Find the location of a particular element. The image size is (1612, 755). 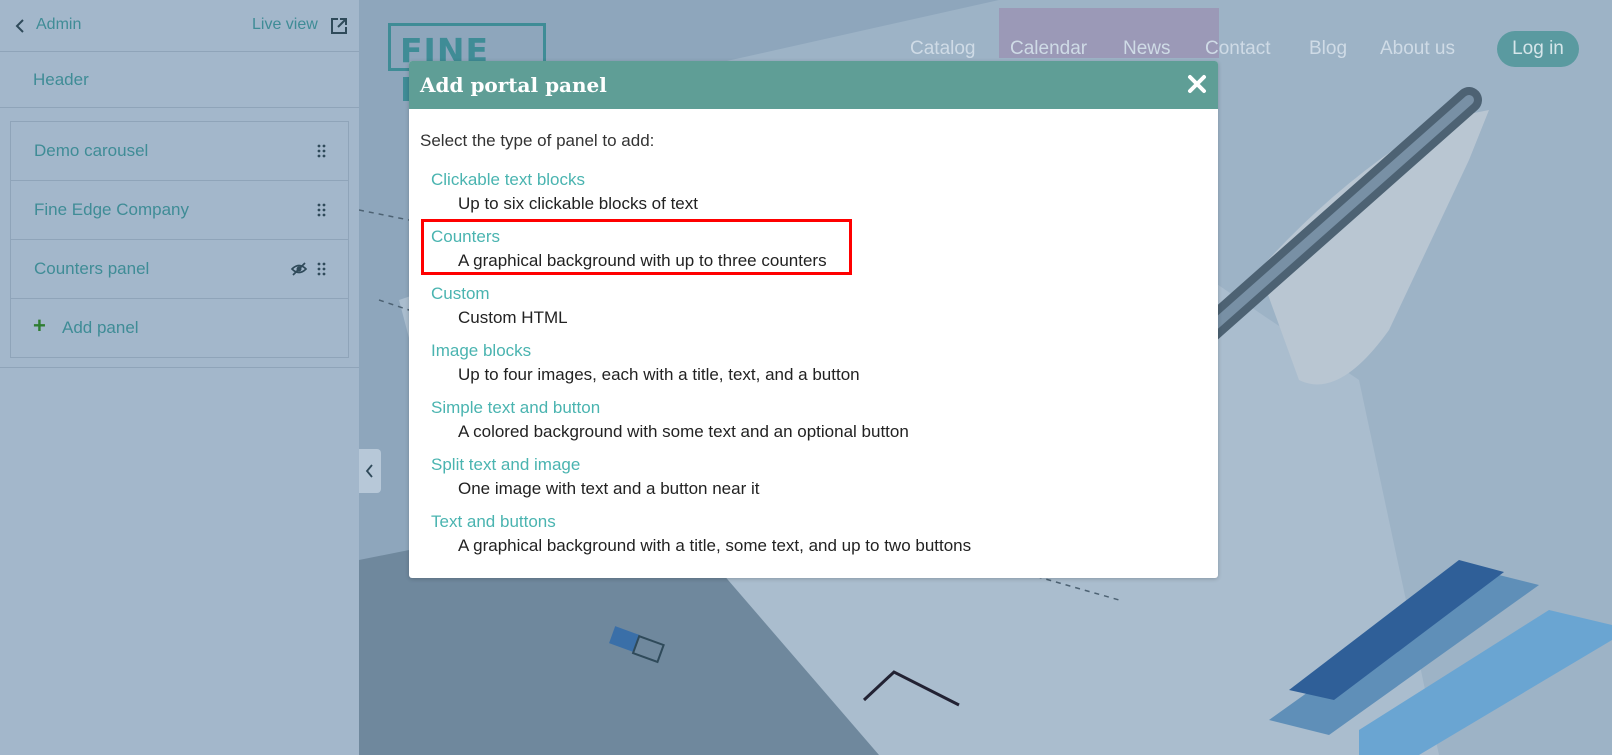

option-link: Clickable text blocks is located at coordinates (508, 180).